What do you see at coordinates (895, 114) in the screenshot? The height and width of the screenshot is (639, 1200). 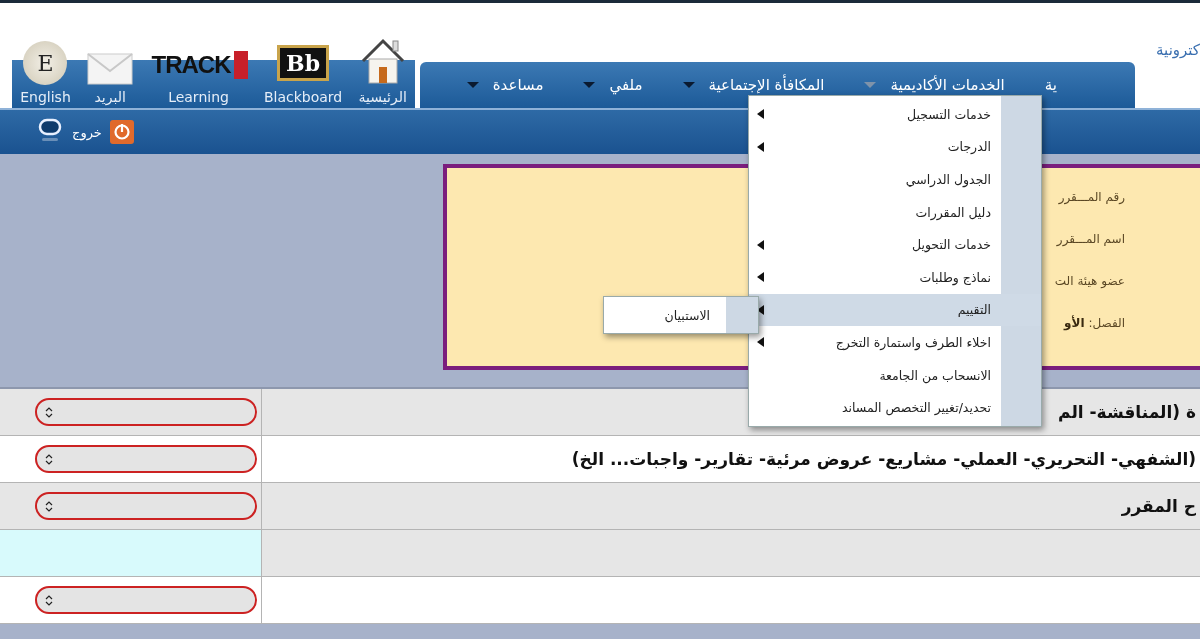 I see `dropdown-item: خدمات التسجيل` at bounding box center [895, 114].